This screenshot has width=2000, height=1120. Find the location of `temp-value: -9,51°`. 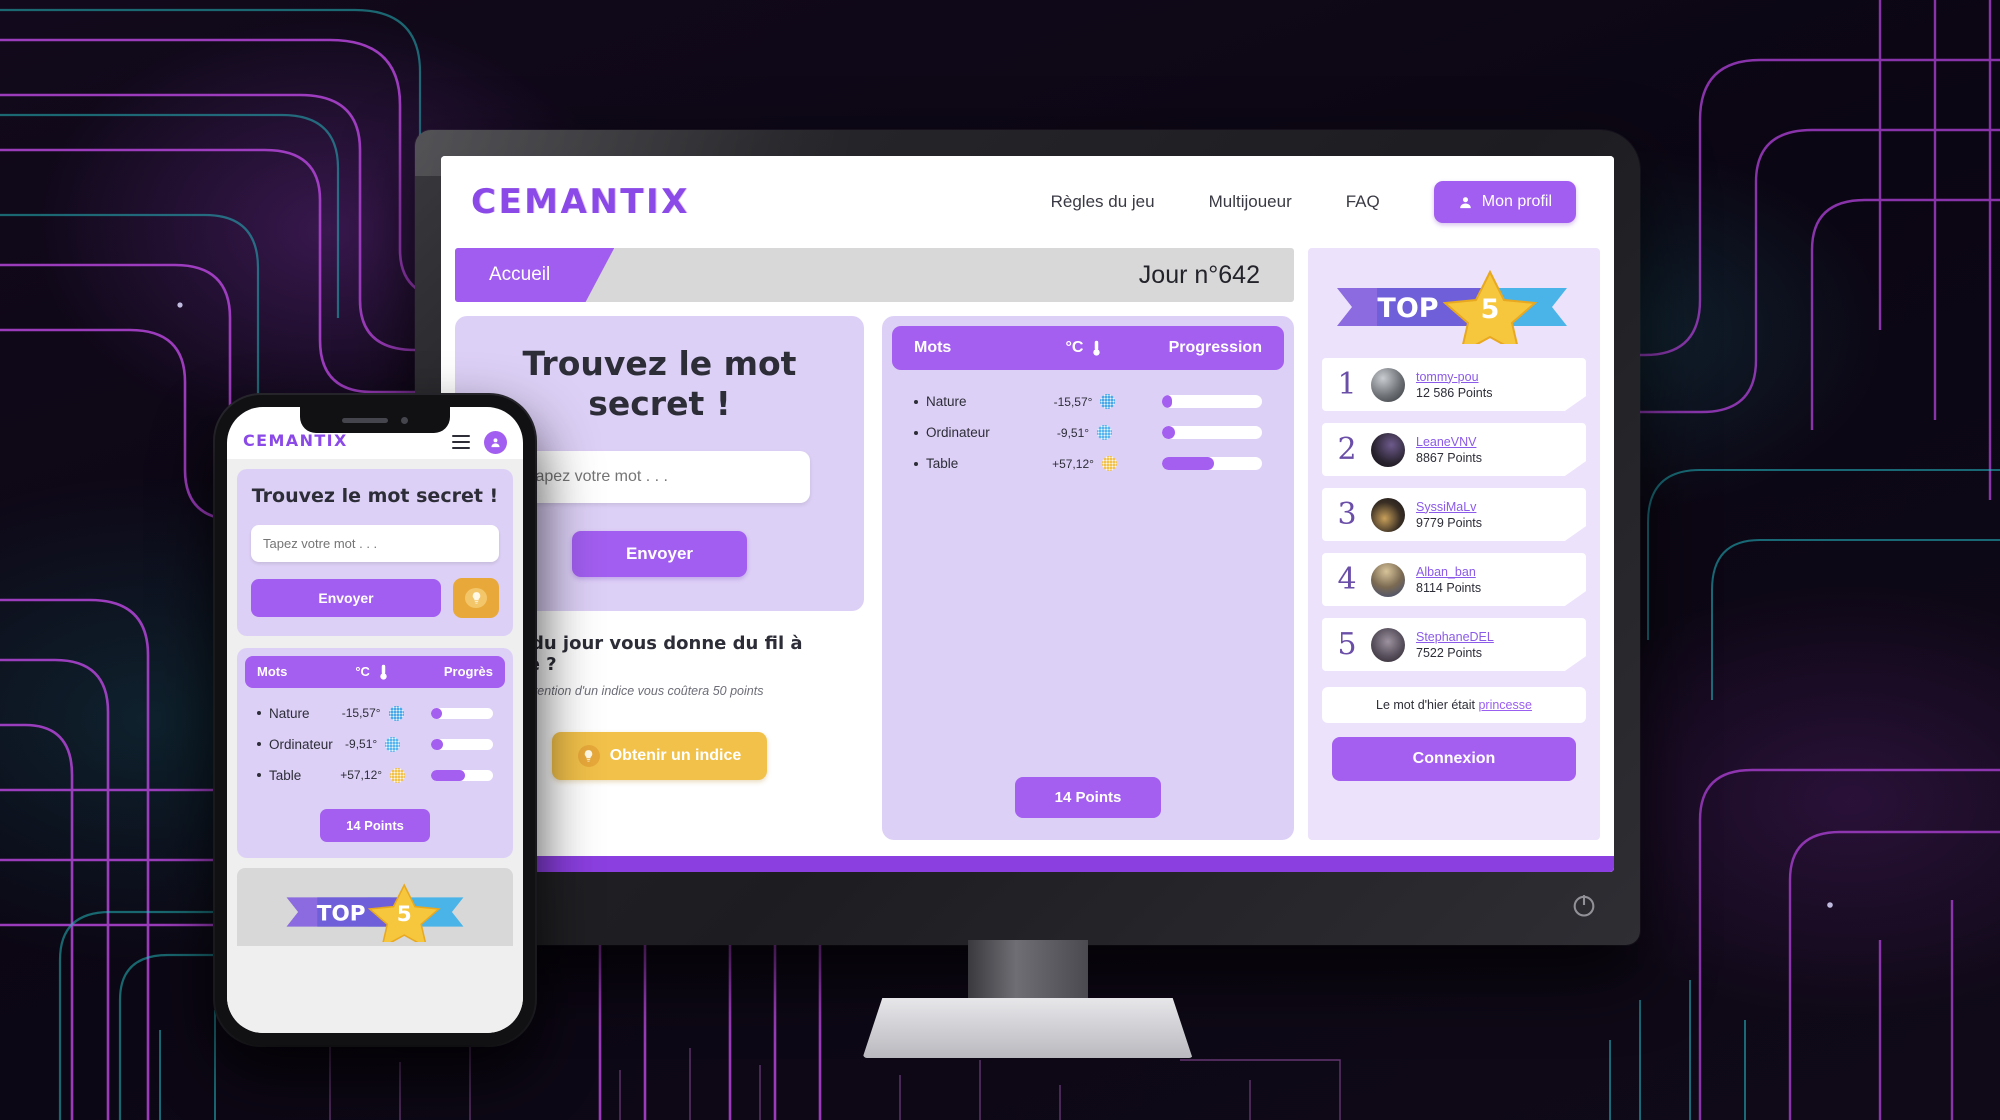

temp-value: -9,51° is located at coordinates (1073, 432).